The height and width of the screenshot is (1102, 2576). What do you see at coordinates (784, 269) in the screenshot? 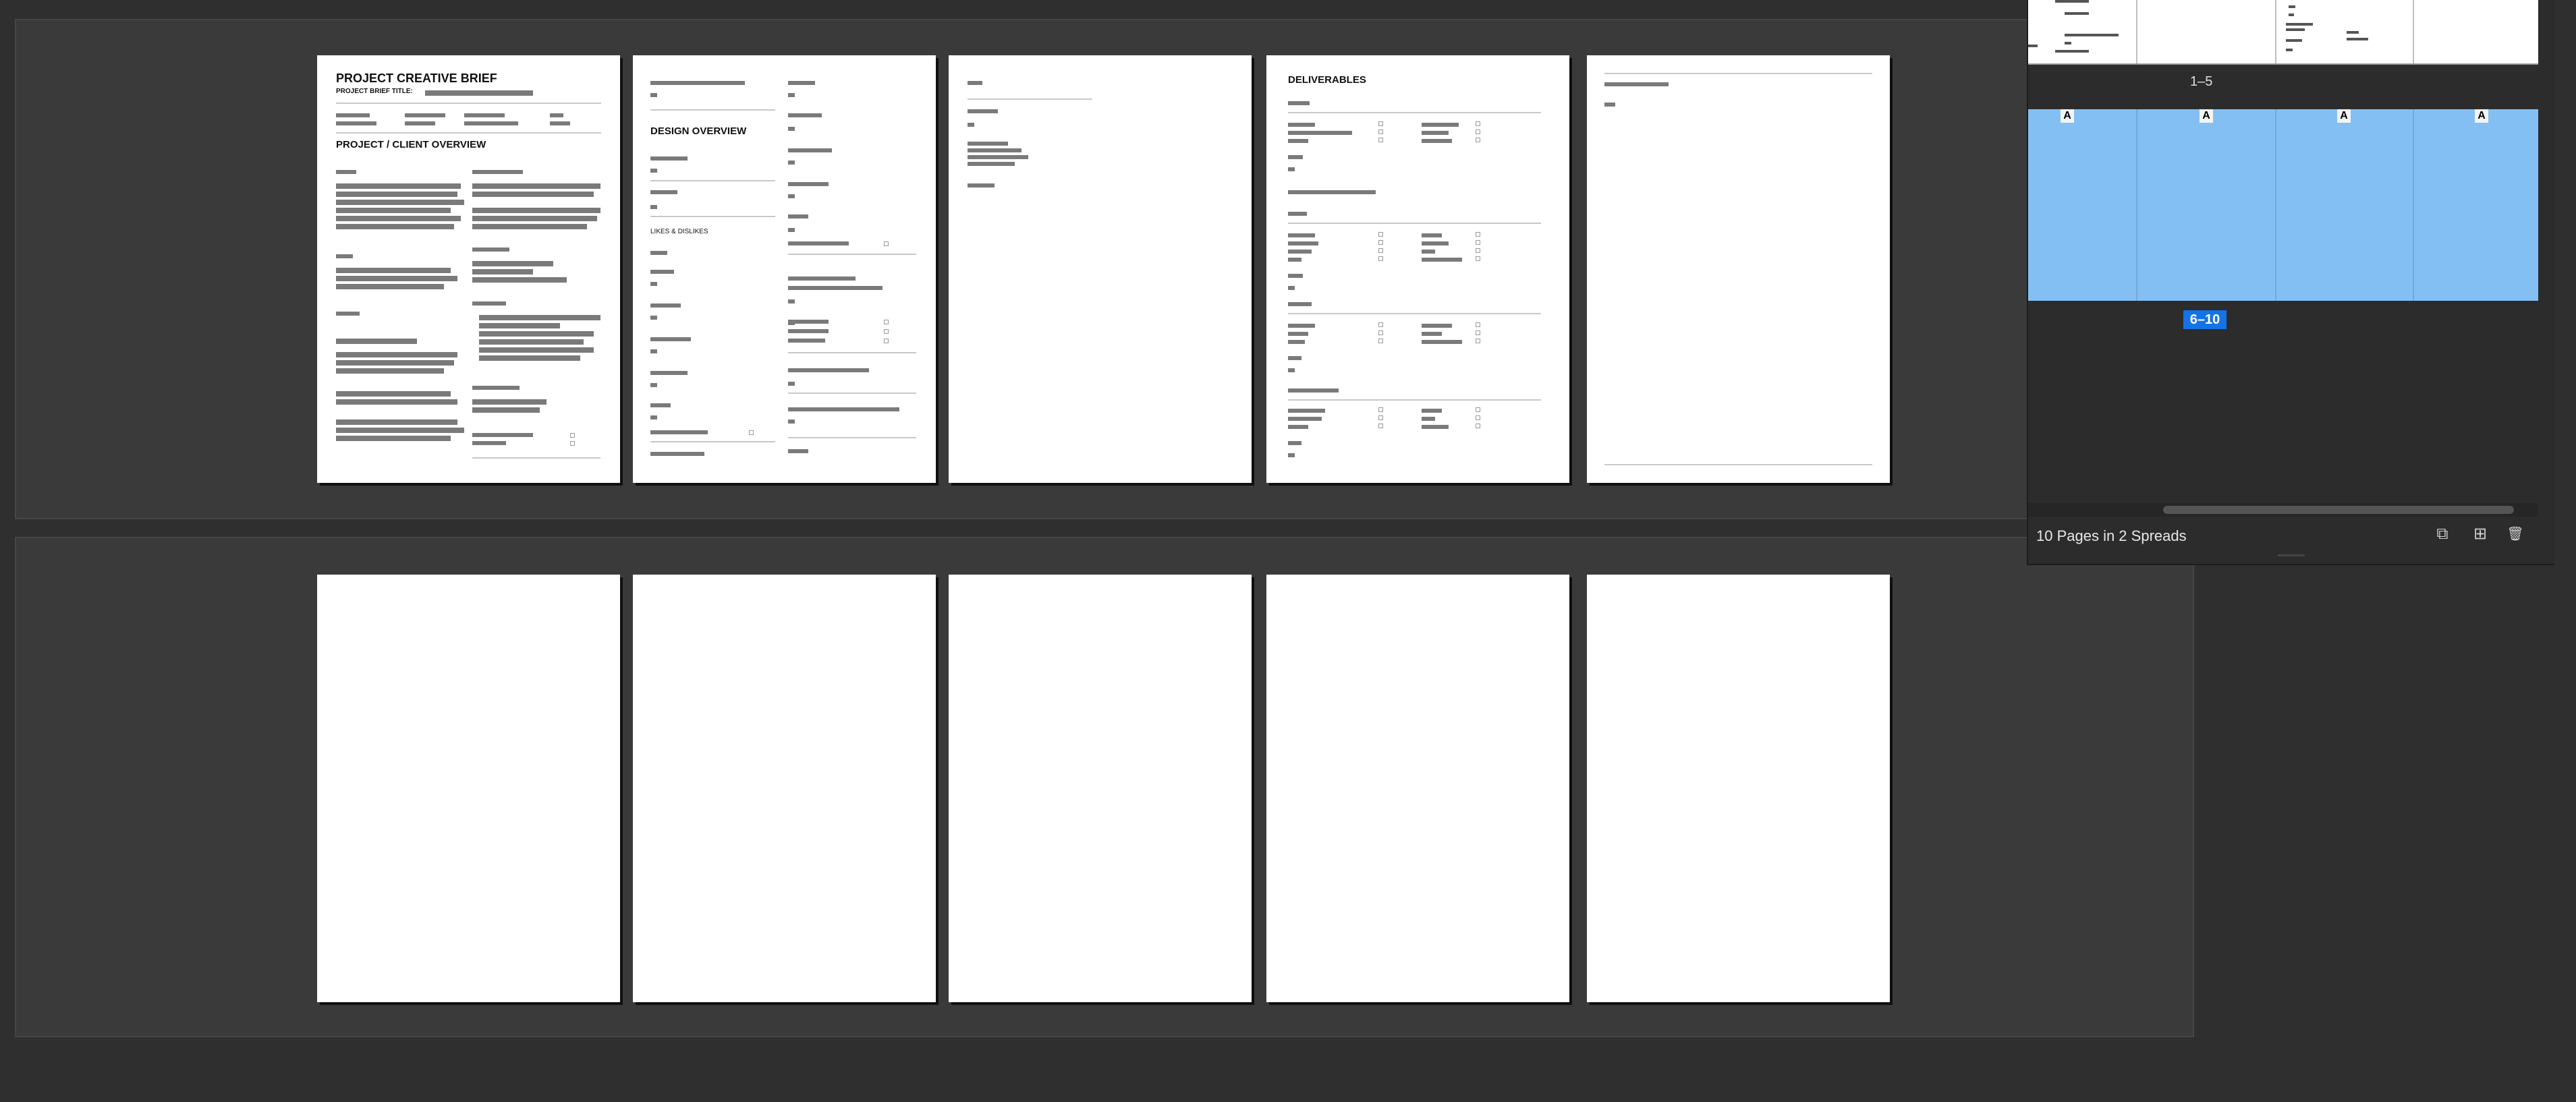
I see `page-2: DESIGN OVERVIEW LIKES & DISLIKES` at bounding box center [784, 269].